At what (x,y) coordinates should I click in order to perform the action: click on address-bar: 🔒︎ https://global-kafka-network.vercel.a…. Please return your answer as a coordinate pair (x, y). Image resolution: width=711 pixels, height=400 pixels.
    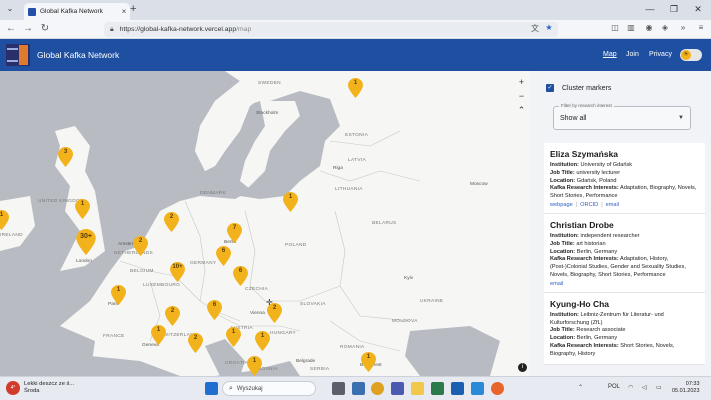
    Looking at the image, I should click on (331, 29).